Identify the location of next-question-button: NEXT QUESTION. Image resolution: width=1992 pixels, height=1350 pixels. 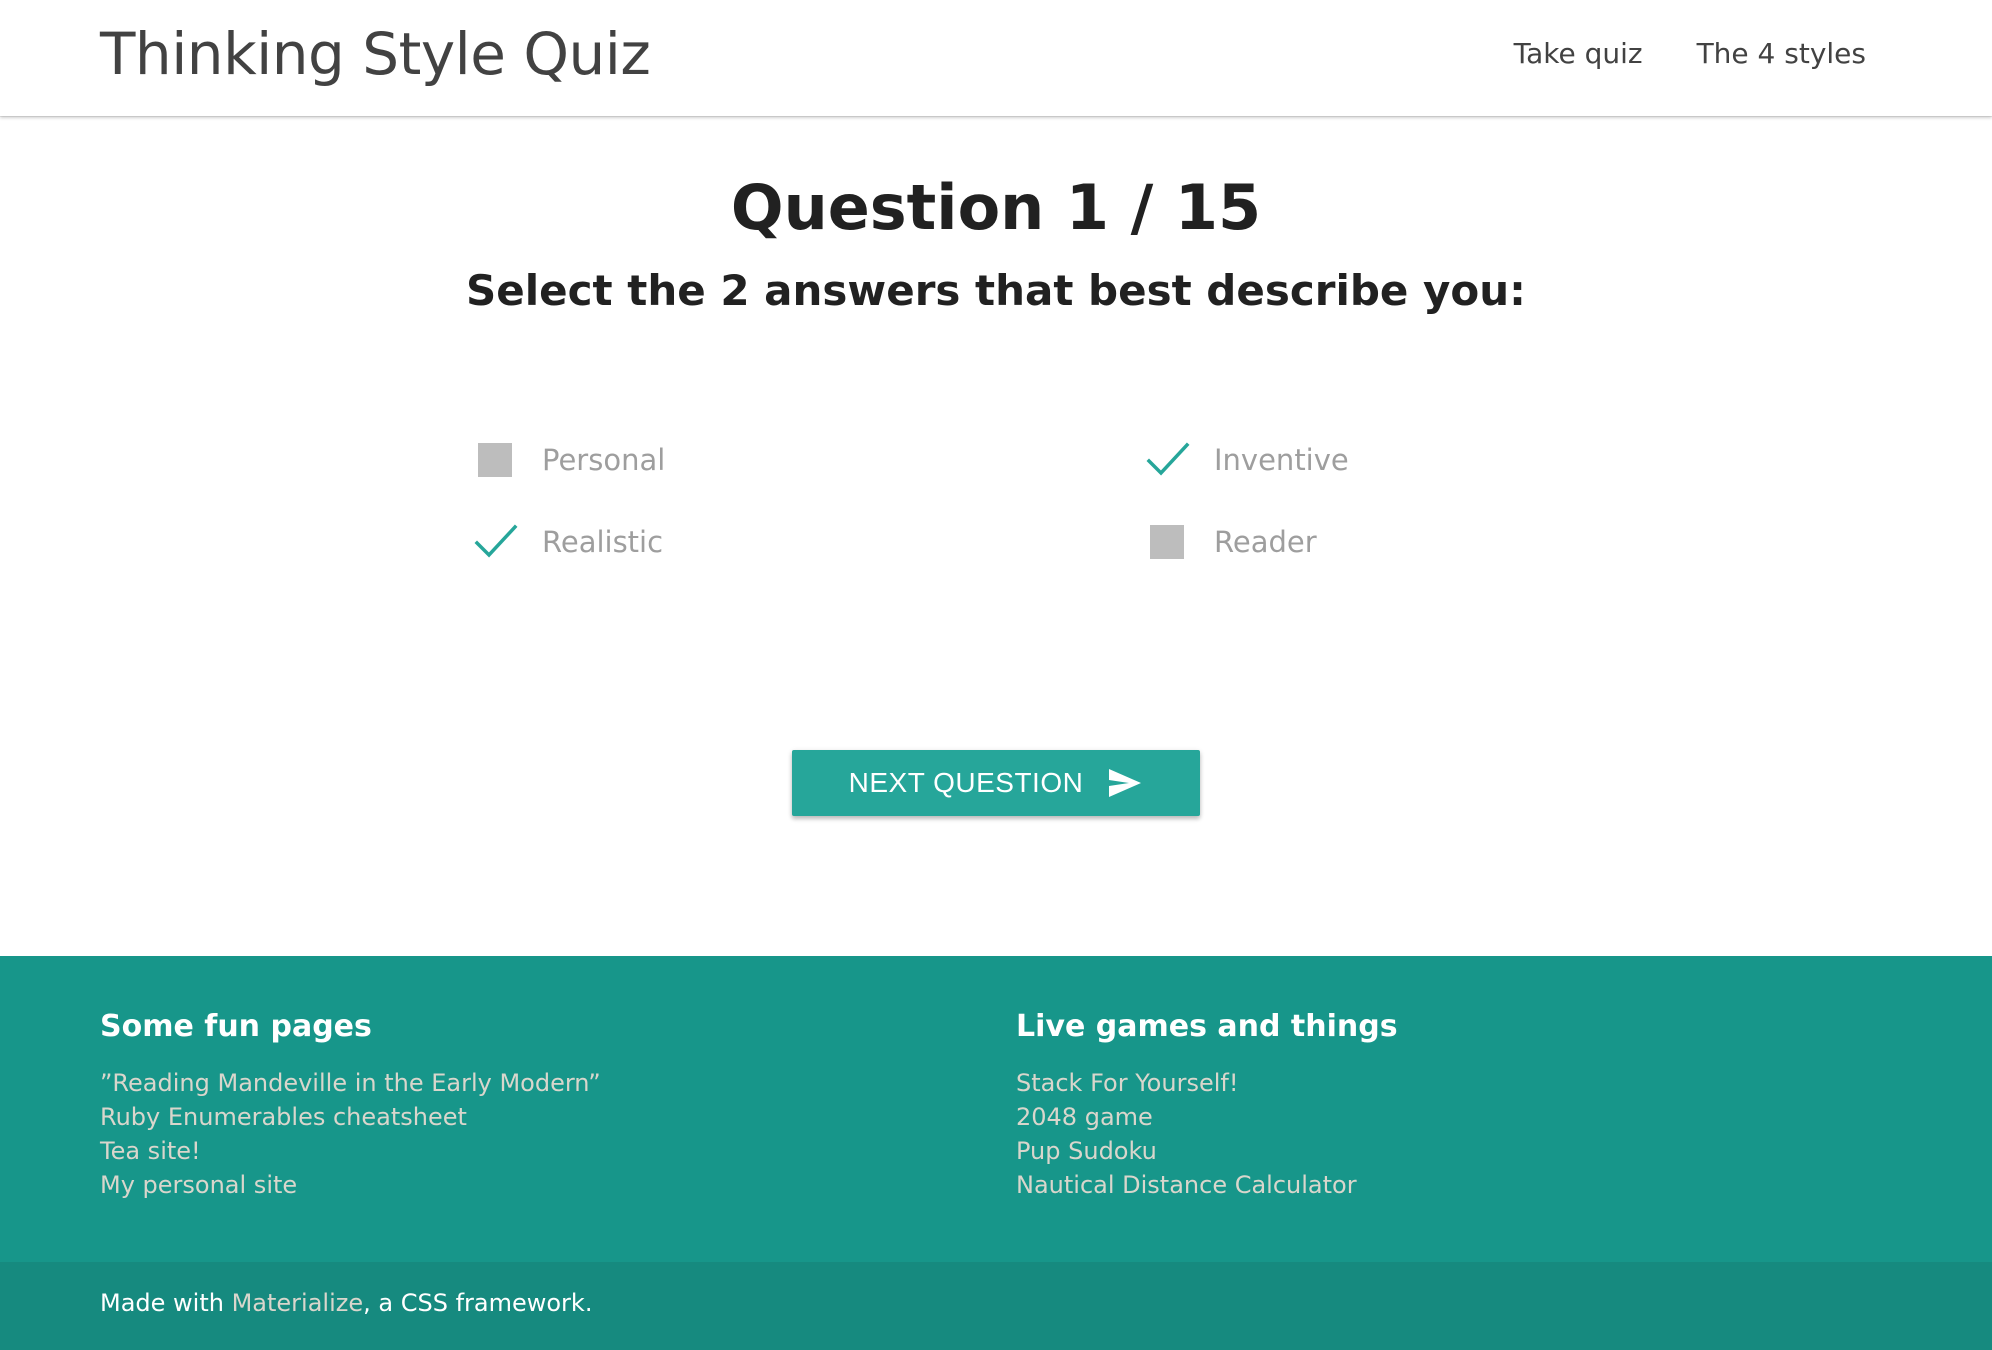
(996, 783).